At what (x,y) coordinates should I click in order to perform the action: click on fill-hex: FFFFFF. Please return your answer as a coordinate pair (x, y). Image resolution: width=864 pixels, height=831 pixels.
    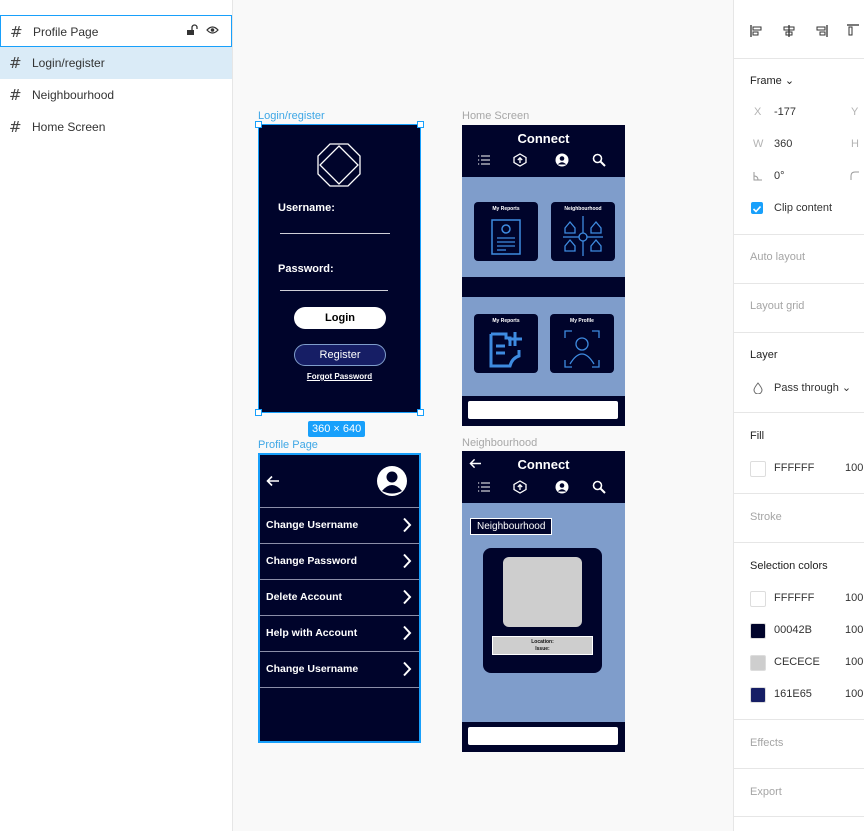
    Looking at the image, I should click on (794, 468).